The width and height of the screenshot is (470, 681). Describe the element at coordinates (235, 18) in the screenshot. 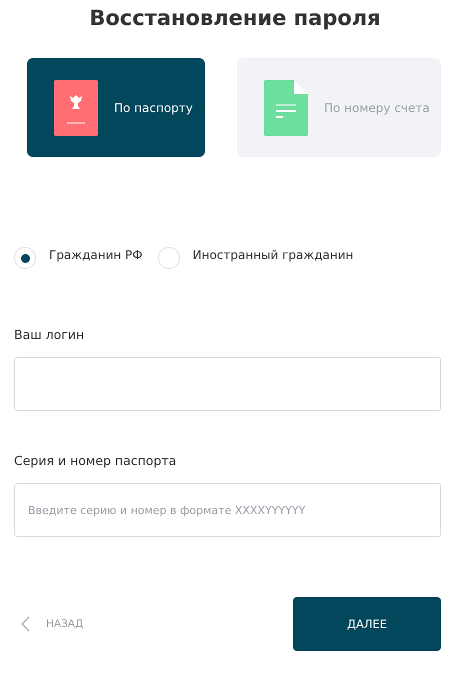

I see `page-title: Восстановление пароля` at that location.